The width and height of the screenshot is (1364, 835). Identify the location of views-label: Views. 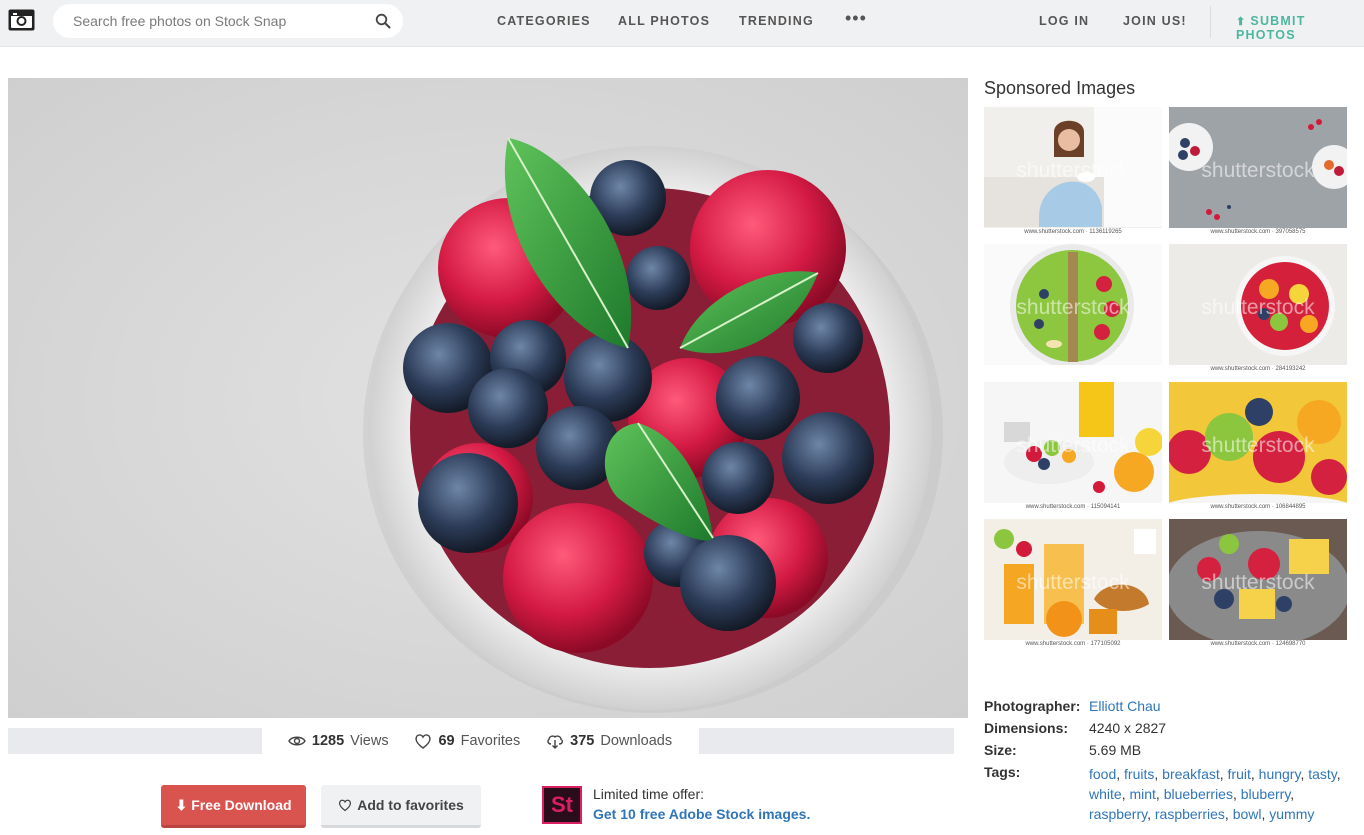
(369, 741).